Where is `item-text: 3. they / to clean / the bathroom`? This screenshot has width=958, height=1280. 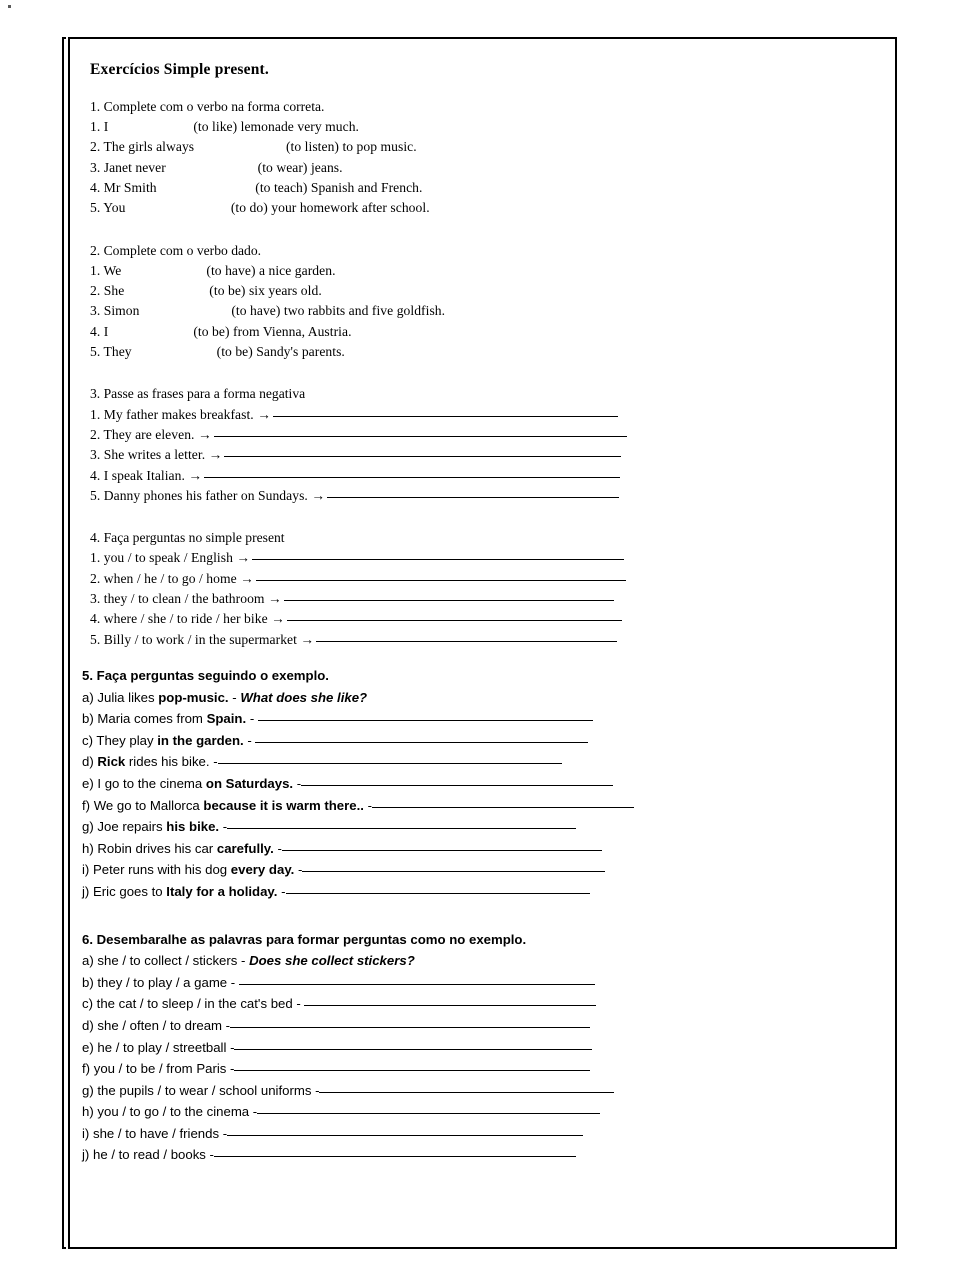
item-text: 3. they / to clean / the bathroom is located at coordinates (177, 599).